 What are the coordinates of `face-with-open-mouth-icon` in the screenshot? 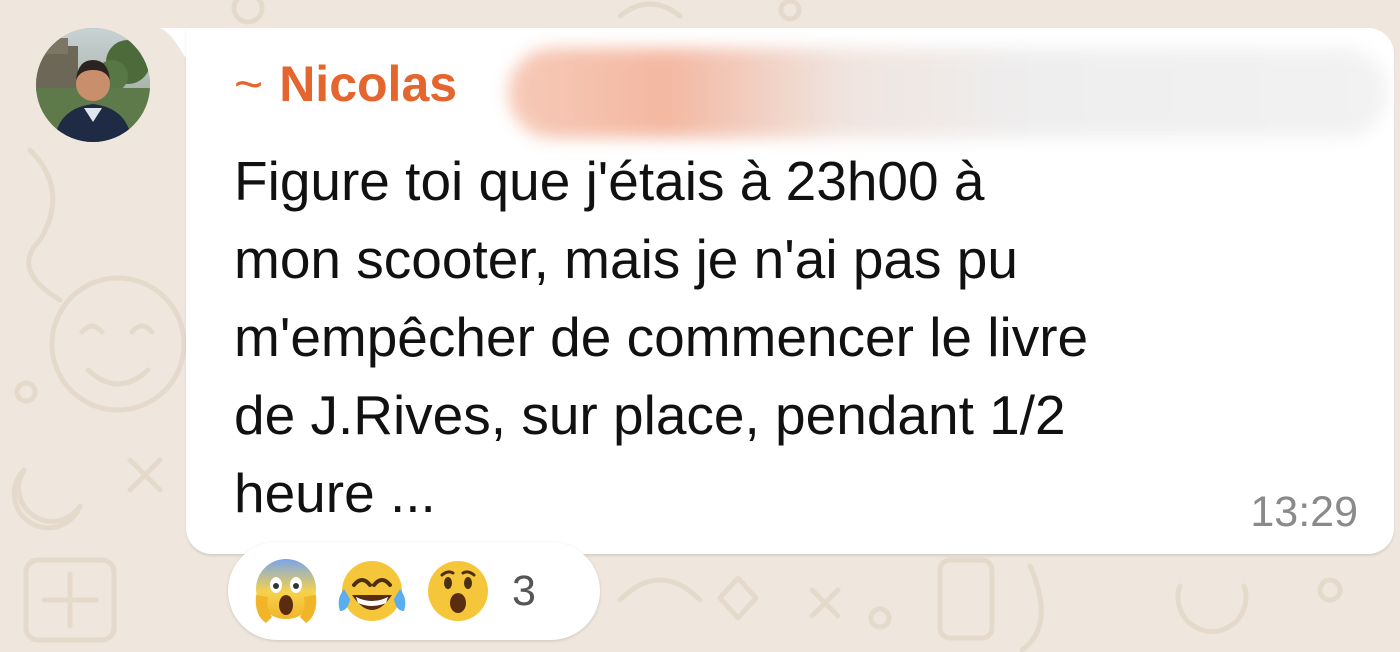 It's located at (458, 591).